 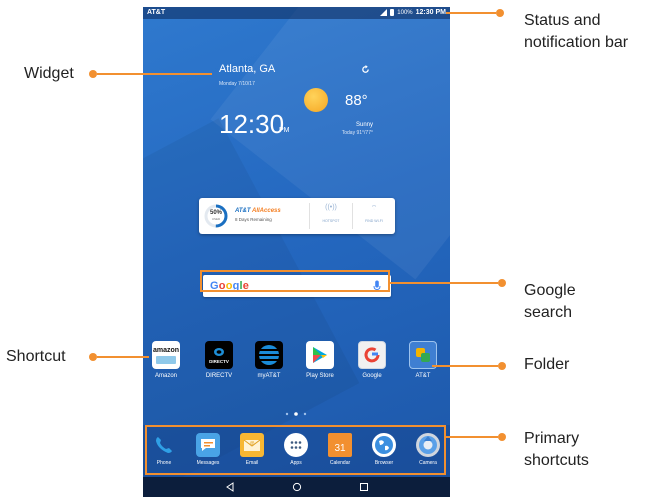 What do you see at coordinates (297, 286) in the screenshot?
I see `google-search-bar: Google` at bounding box center [297, 286].